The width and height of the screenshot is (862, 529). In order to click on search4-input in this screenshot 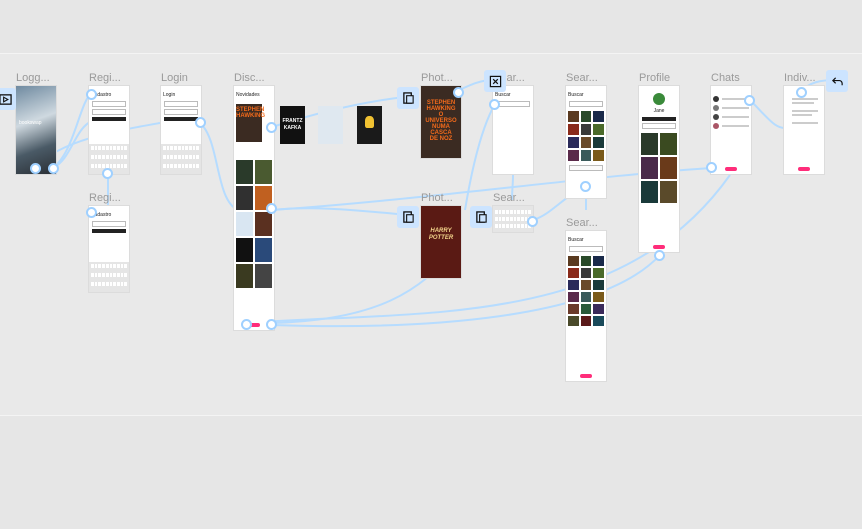, I will do `click(586, 249)`.